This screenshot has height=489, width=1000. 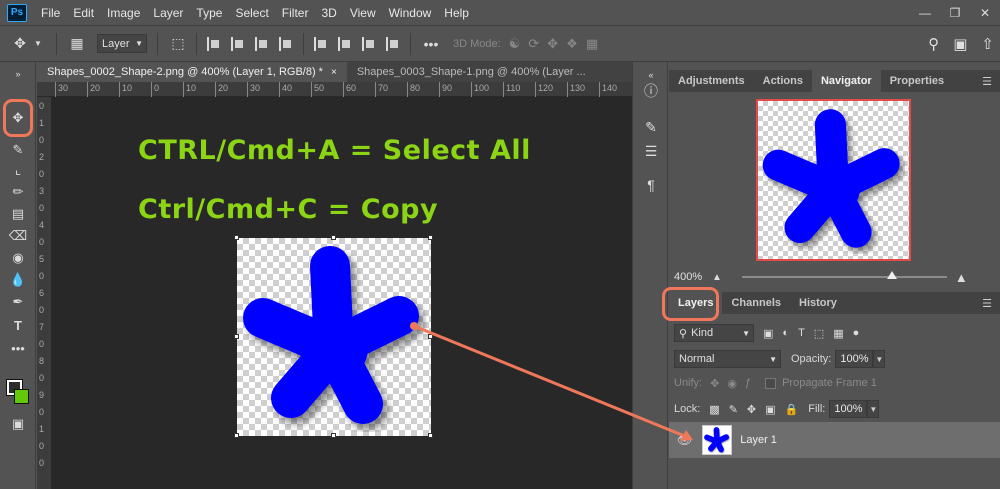 What do you see at coordinates (960, 44) in the screenshot?
I see `workspace-icon: ▣` at bounding box center [960, 44].